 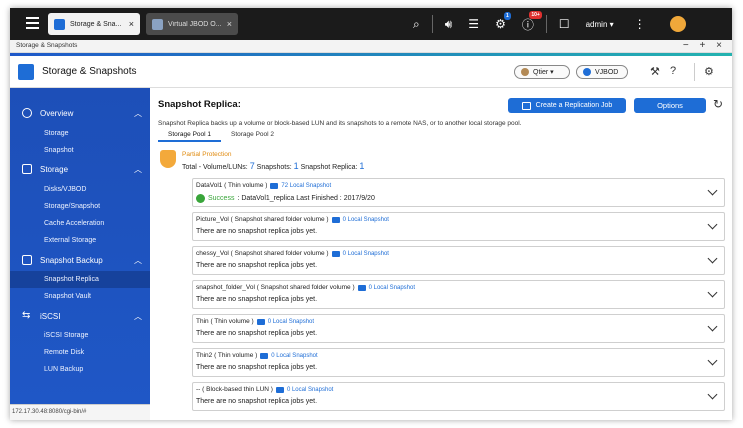 I want to click on page-title: Snapshot Replica:, so click(x=199, y=104).